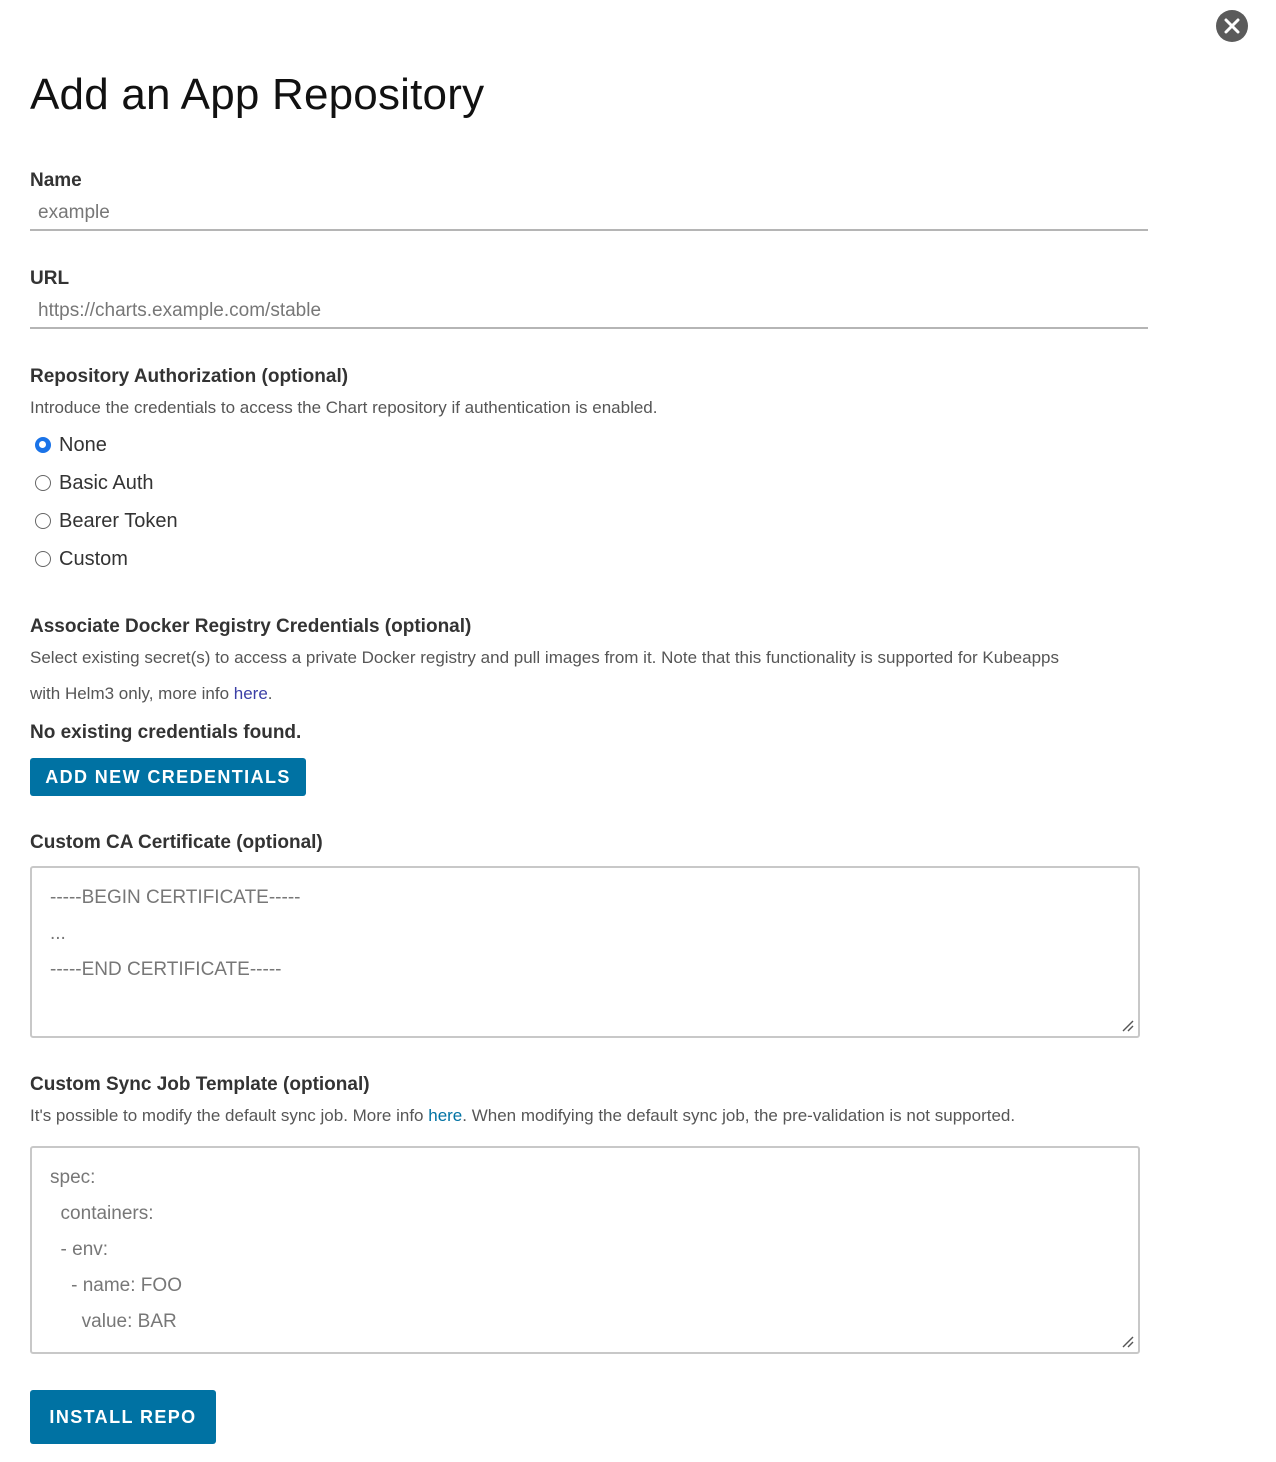 The image size is (1276, 1462). Describe the element at coordinates (43, 445) in the screenshot. I see `radio-none` at that location.